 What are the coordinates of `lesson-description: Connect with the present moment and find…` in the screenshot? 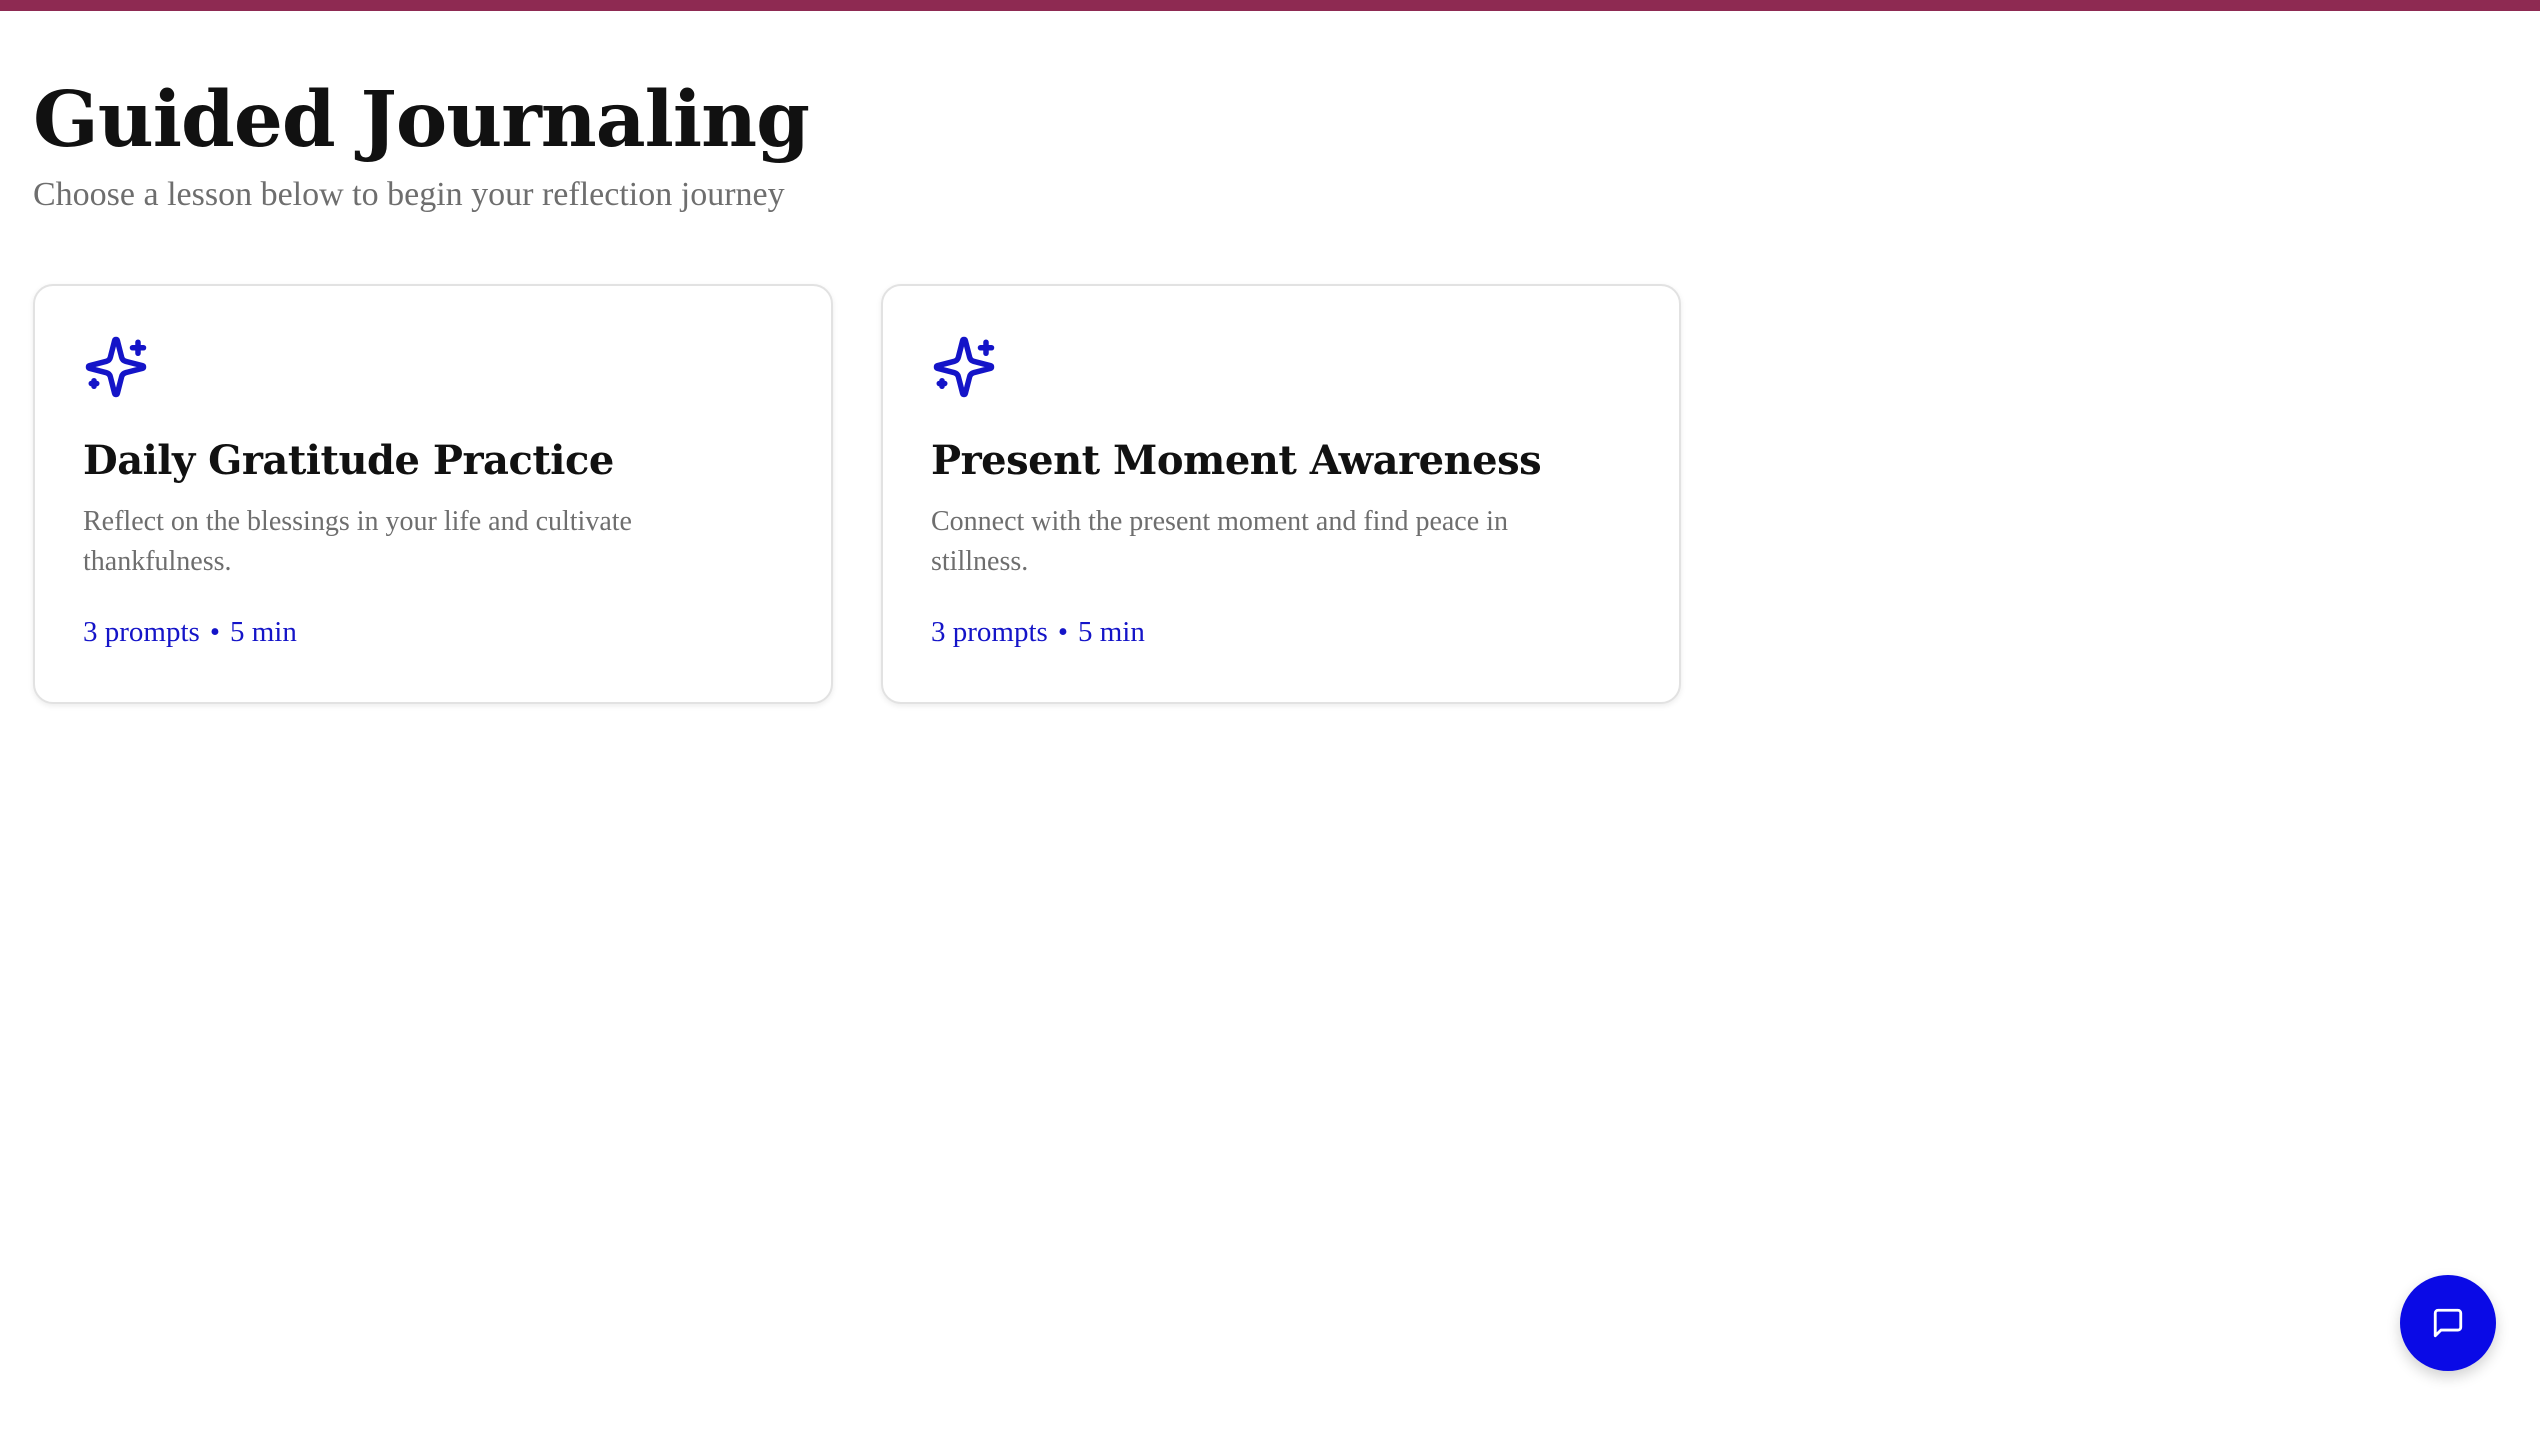 It's located at (1219, 541).